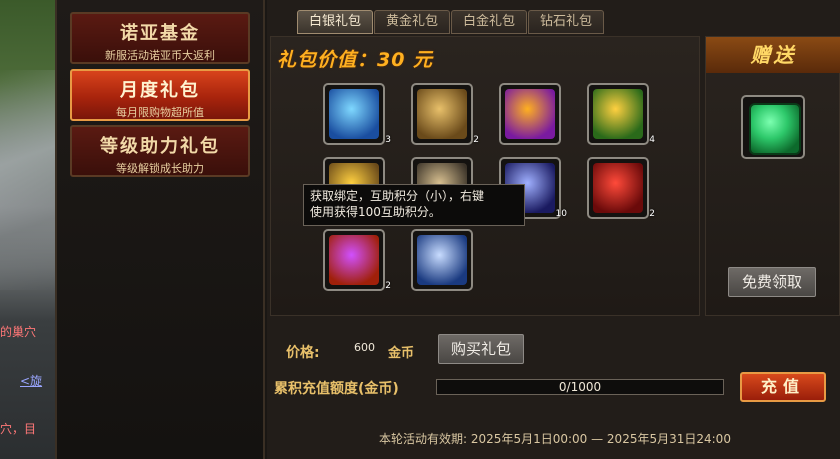 The width and height of the screenshot is (840, 459). I want to click on money-bag-icon, so click(442, 114).